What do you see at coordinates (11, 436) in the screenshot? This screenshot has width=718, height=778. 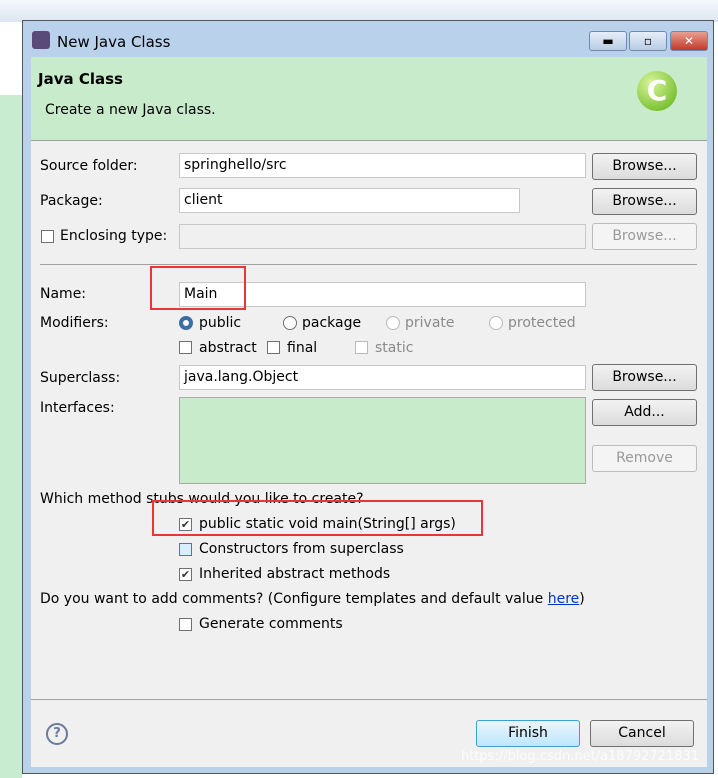 I see `background-pane` at bounding box center [11, 436].